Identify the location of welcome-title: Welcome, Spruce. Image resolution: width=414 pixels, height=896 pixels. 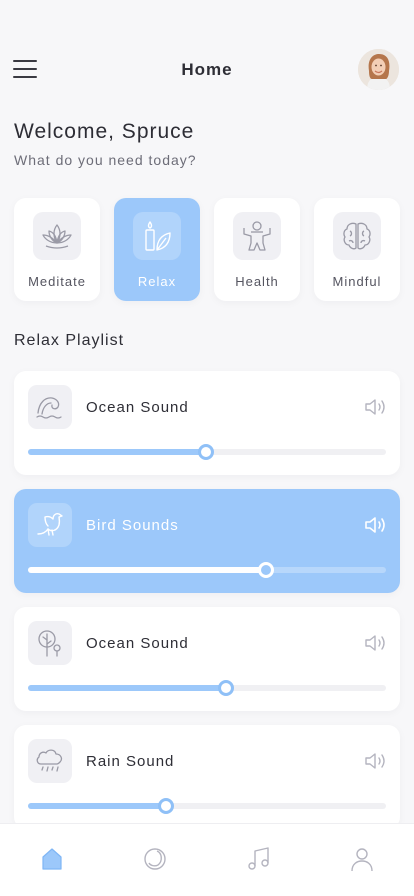
(104, 131).